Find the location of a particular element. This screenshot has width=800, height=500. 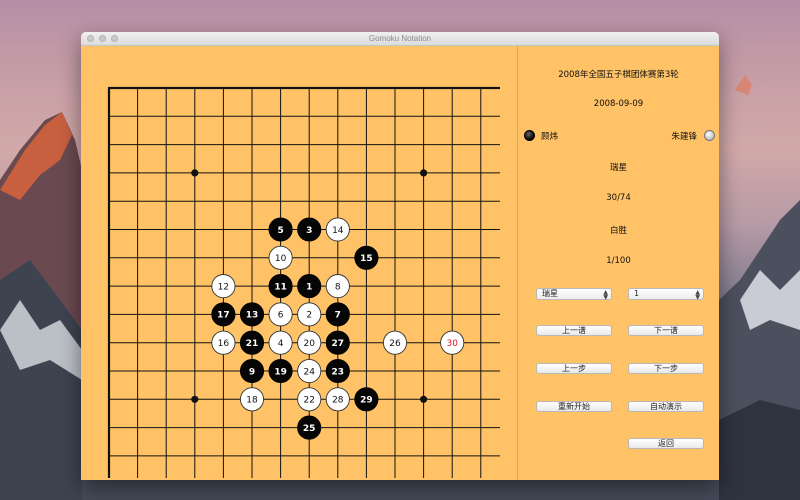

black-player-stone-icon is located at coordinates (529, 135).